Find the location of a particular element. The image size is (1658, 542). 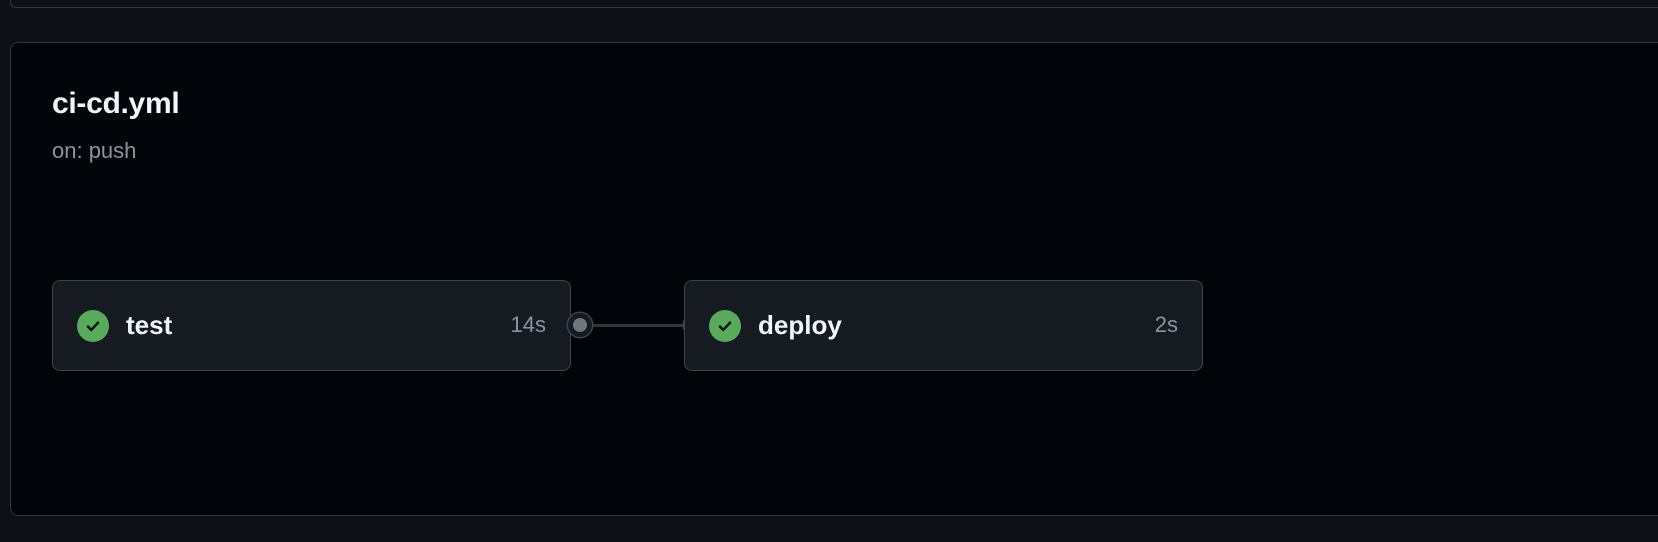

job-duration: 2s is located at coordinates (1166, 324).